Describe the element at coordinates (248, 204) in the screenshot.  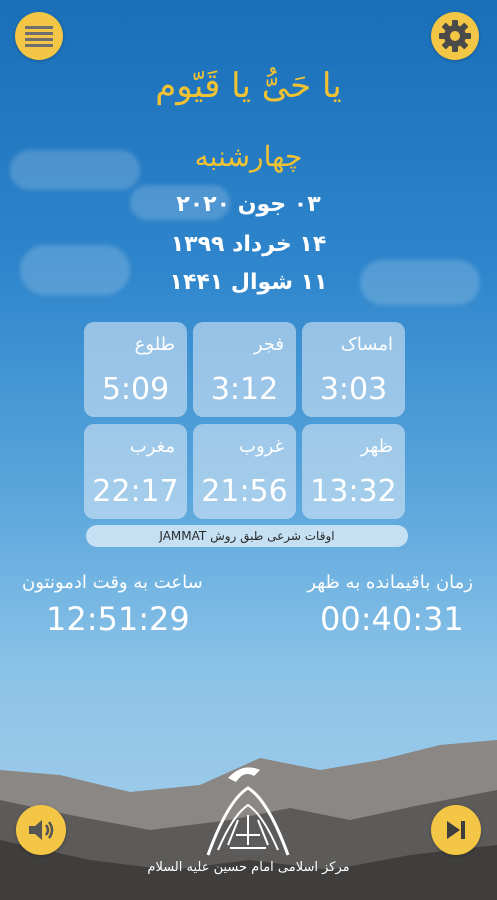
I see `gregorian-date: ۰۳ جون ۲۰۲۰` at that location.